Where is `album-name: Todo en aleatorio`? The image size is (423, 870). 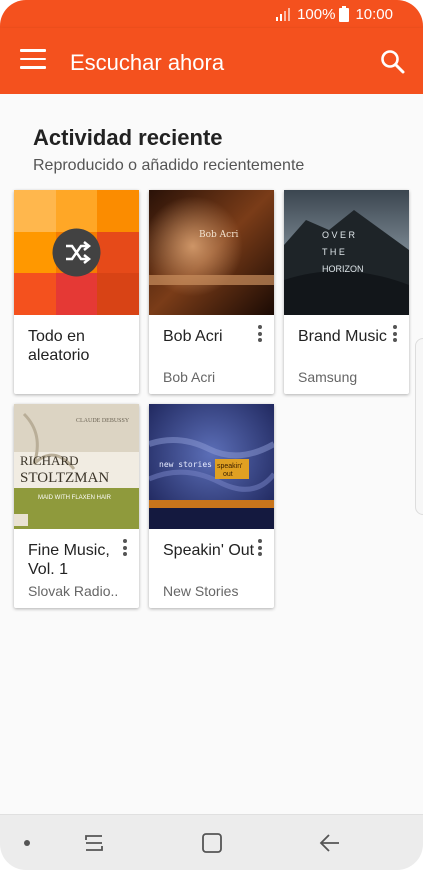 album-name: Todo en aleatorio is located at coordinates (59, 346).